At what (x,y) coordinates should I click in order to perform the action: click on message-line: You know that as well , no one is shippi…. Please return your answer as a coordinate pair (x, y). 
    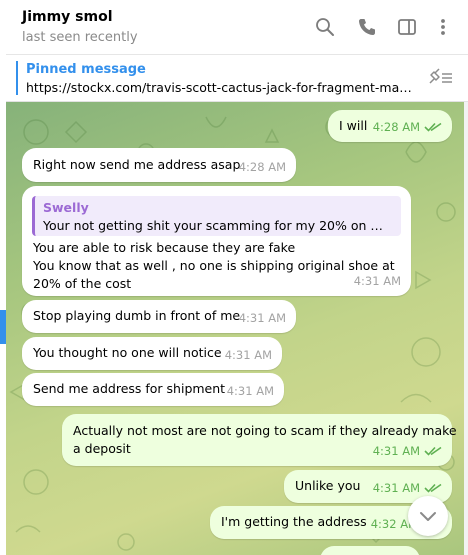
    Looking at the image, I should click on (214, 265).